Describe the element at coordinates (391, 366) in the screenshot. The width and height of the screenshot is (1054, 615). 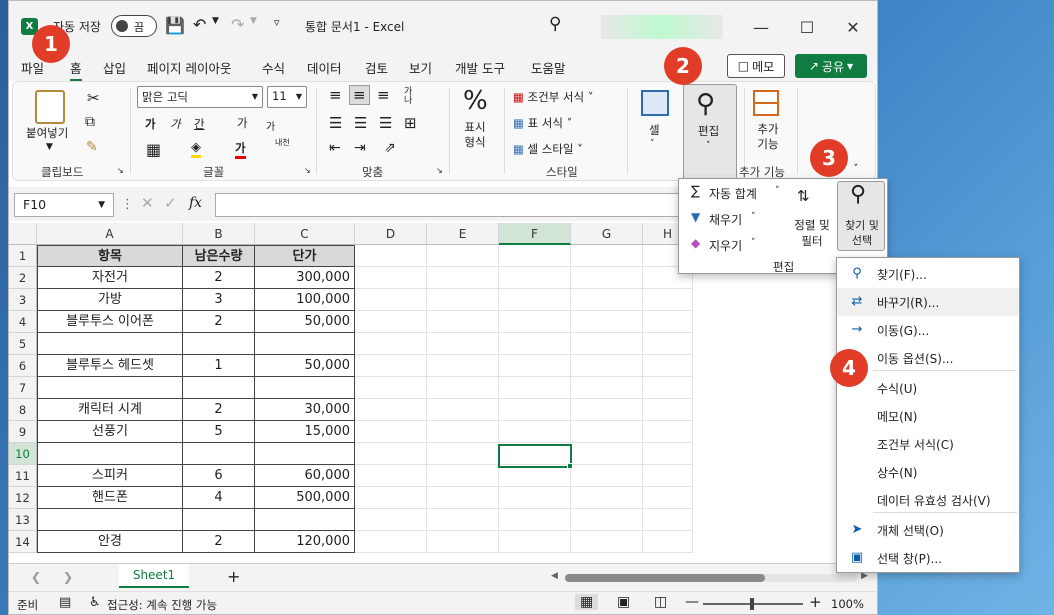
I see `cell-d6` at that location.